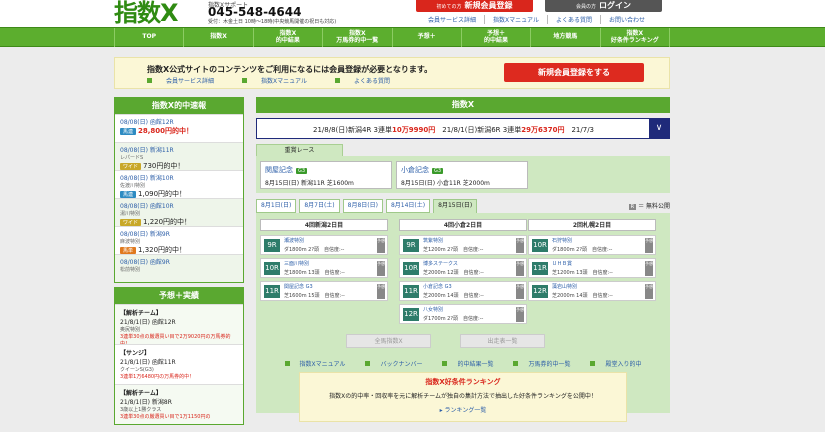 The height and width of the screenshot is (432, 825). I want to click on tab-date: 8月14日(土), so click(408, 206).